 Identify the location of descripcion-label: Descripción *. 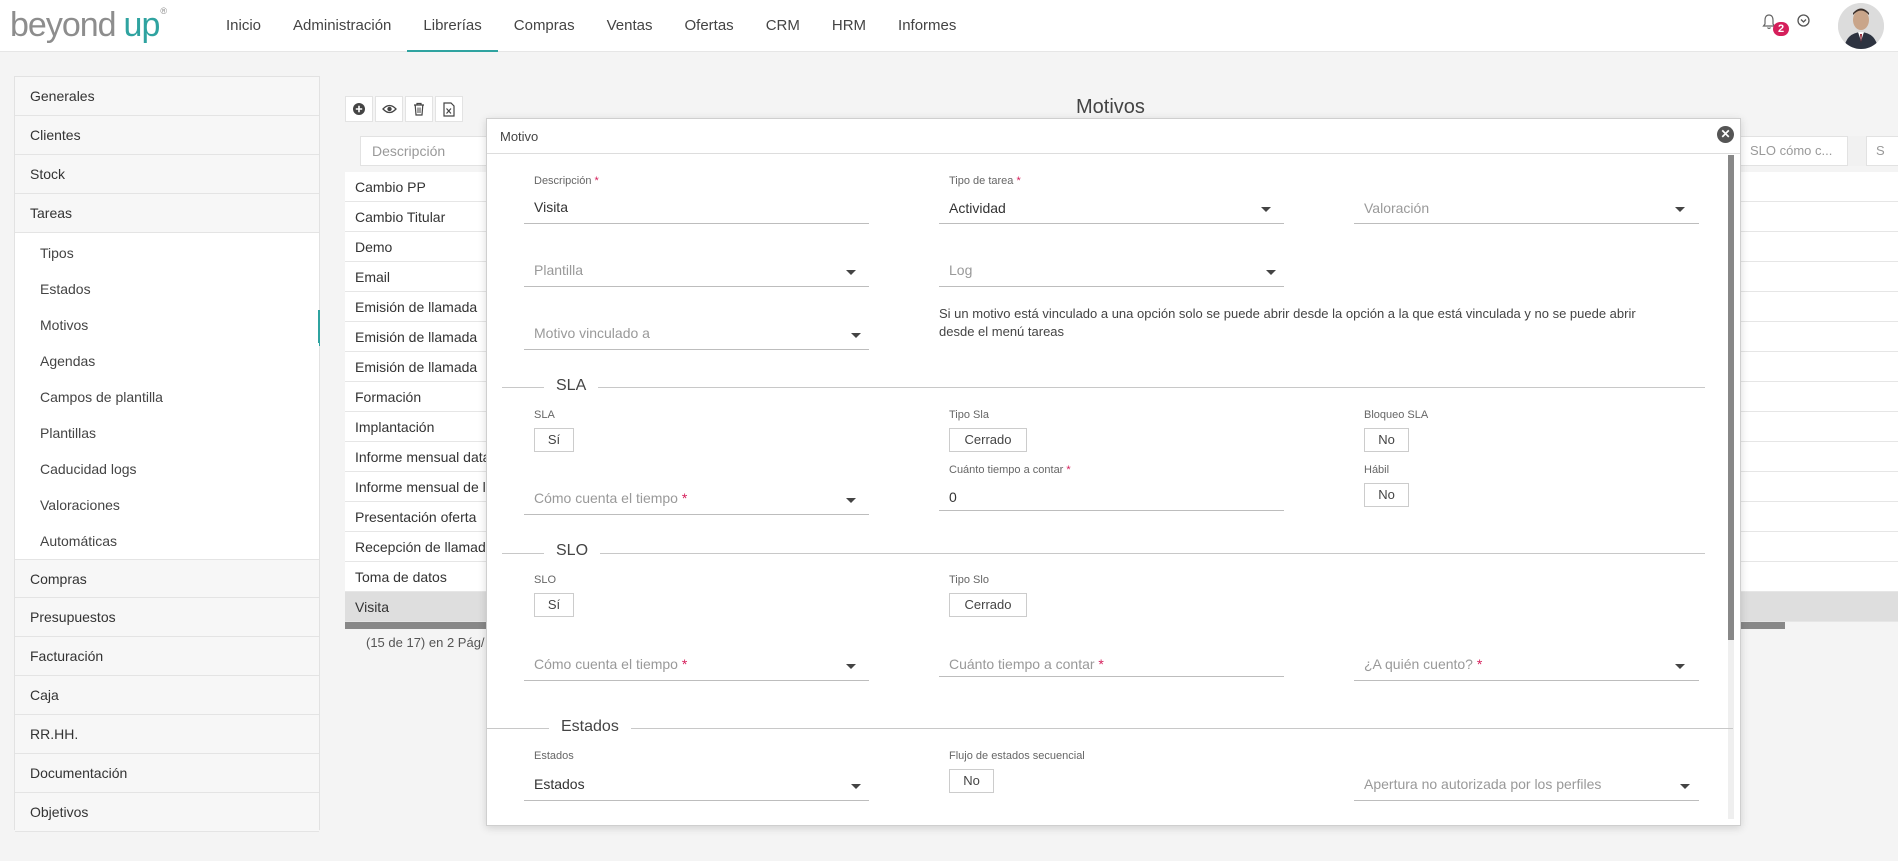
(566, 181).